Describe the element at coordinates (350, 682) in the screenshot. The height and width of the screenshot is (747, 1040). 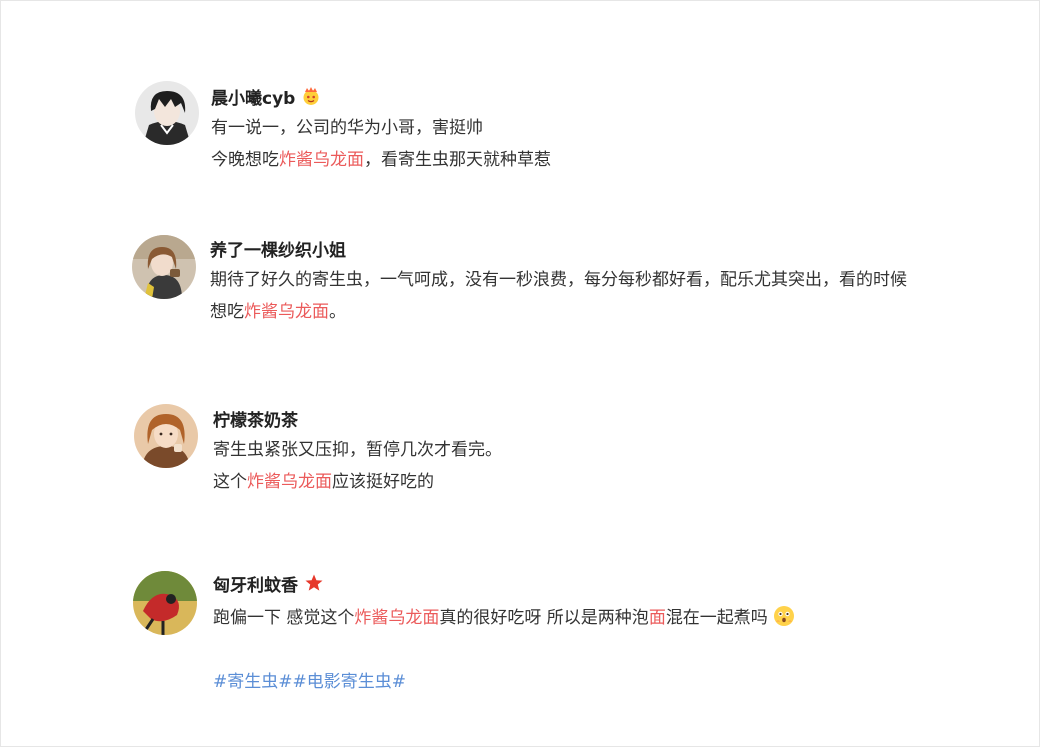
I see `topic-tag: #电影寄生虫#` at that location.